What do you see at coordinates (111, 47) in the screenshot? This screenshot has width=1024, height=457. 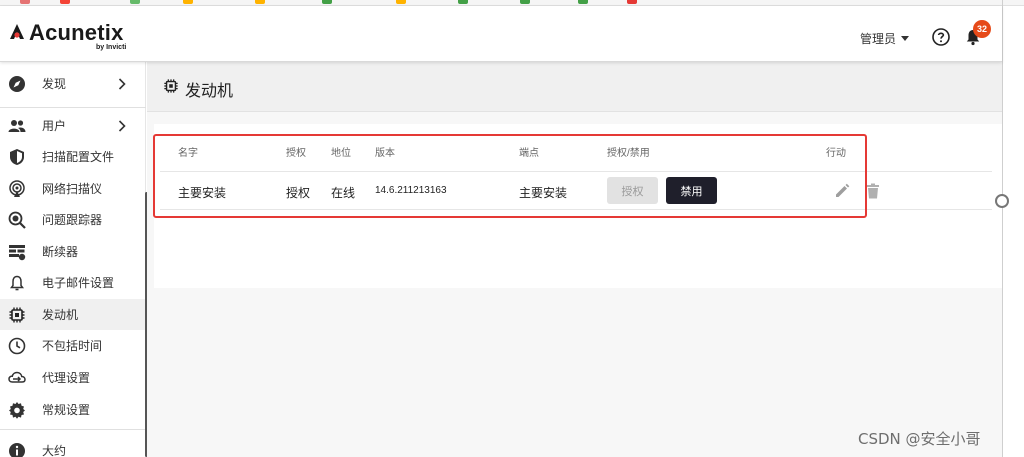 I see `brand-sub: by Invicti` at bounding box center [111, 47].